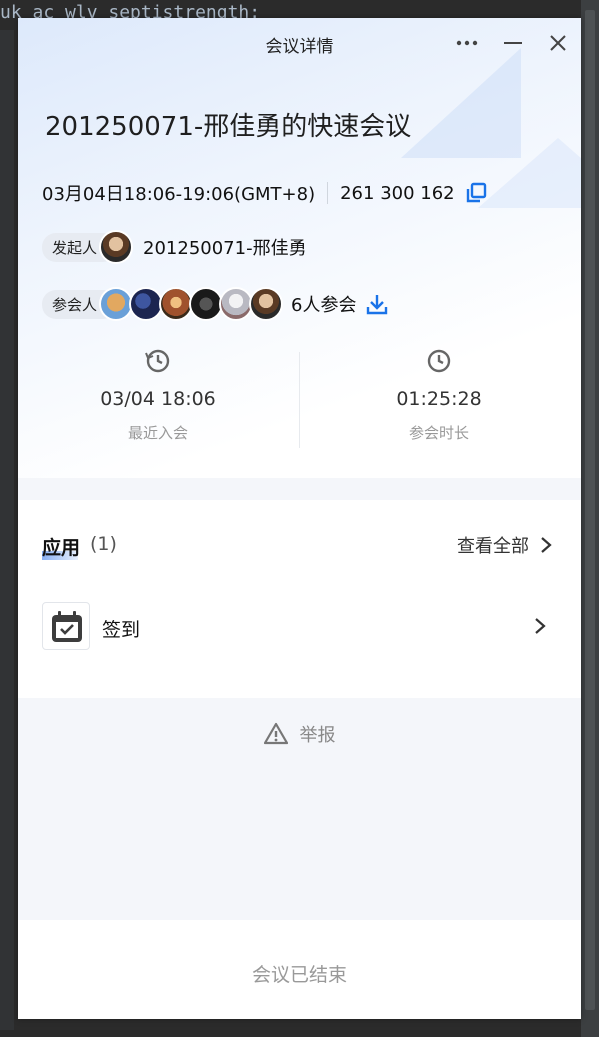 The image size is (599, 1037). Describe the element at coordinates (158, 399) in the screenshot. I see `recent-join-value: 03/04 18:06` at that location.